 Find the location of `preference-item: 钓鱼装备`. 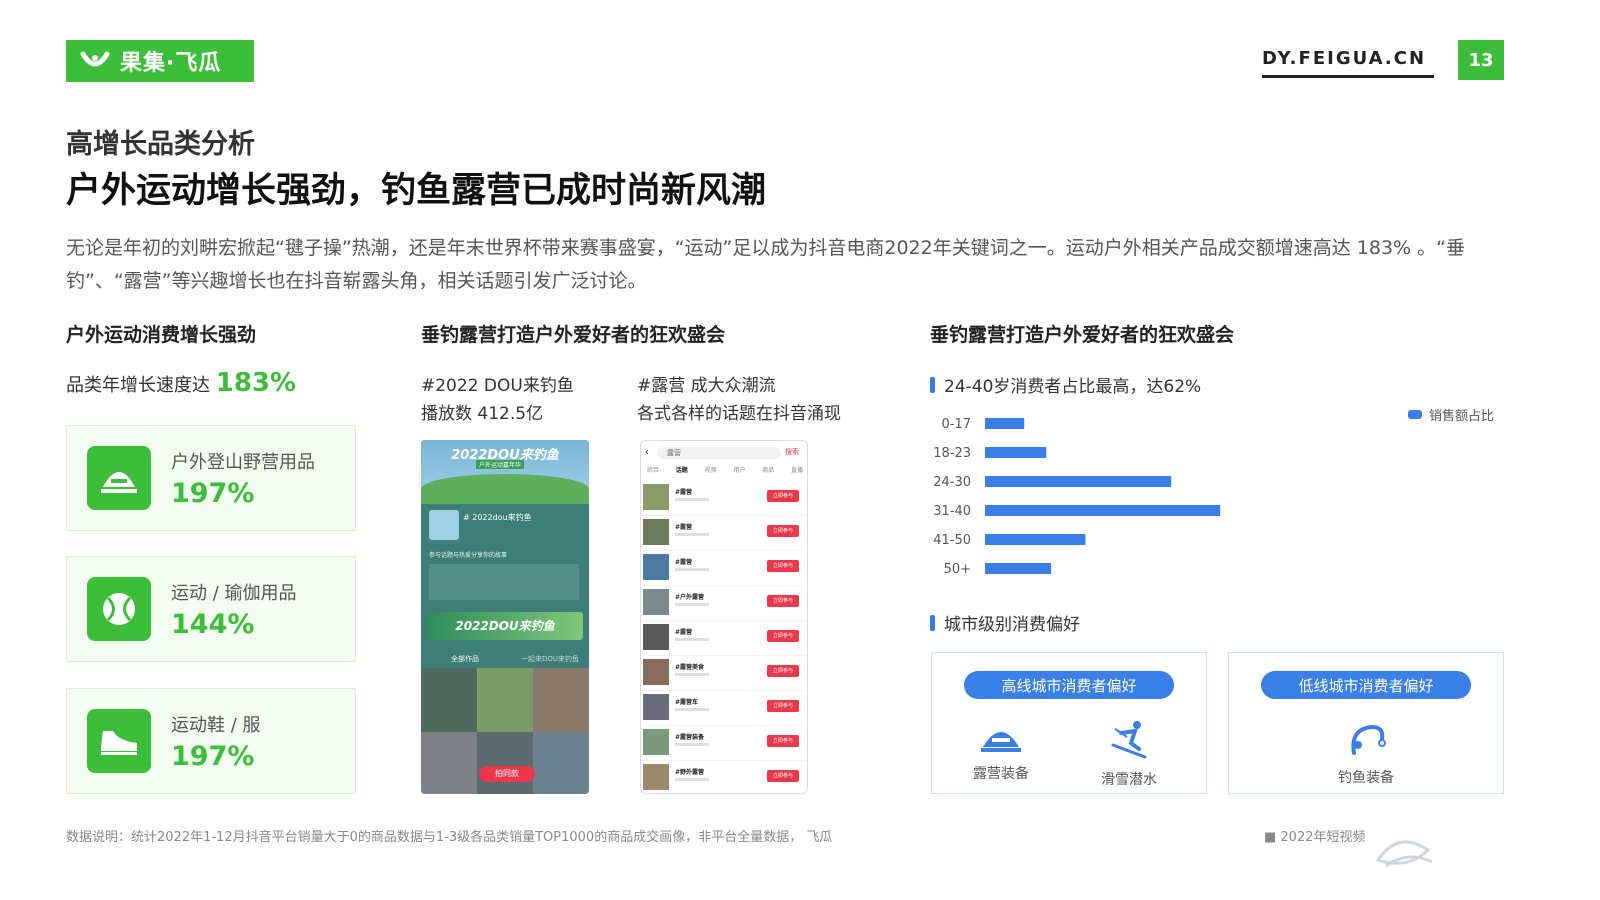

preference-item: 钓鱼装备 is located at coordinates (1366, 753).